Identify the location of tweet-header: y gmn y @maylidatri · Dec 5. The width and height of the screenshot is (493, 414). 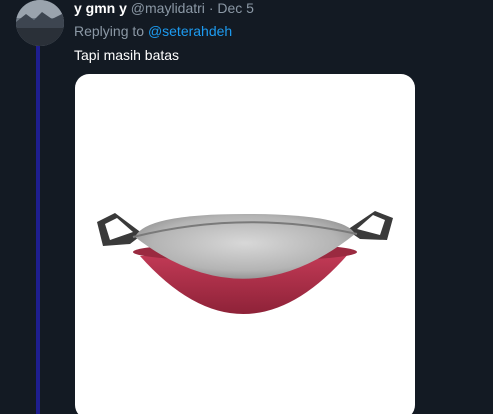
(164, 8).